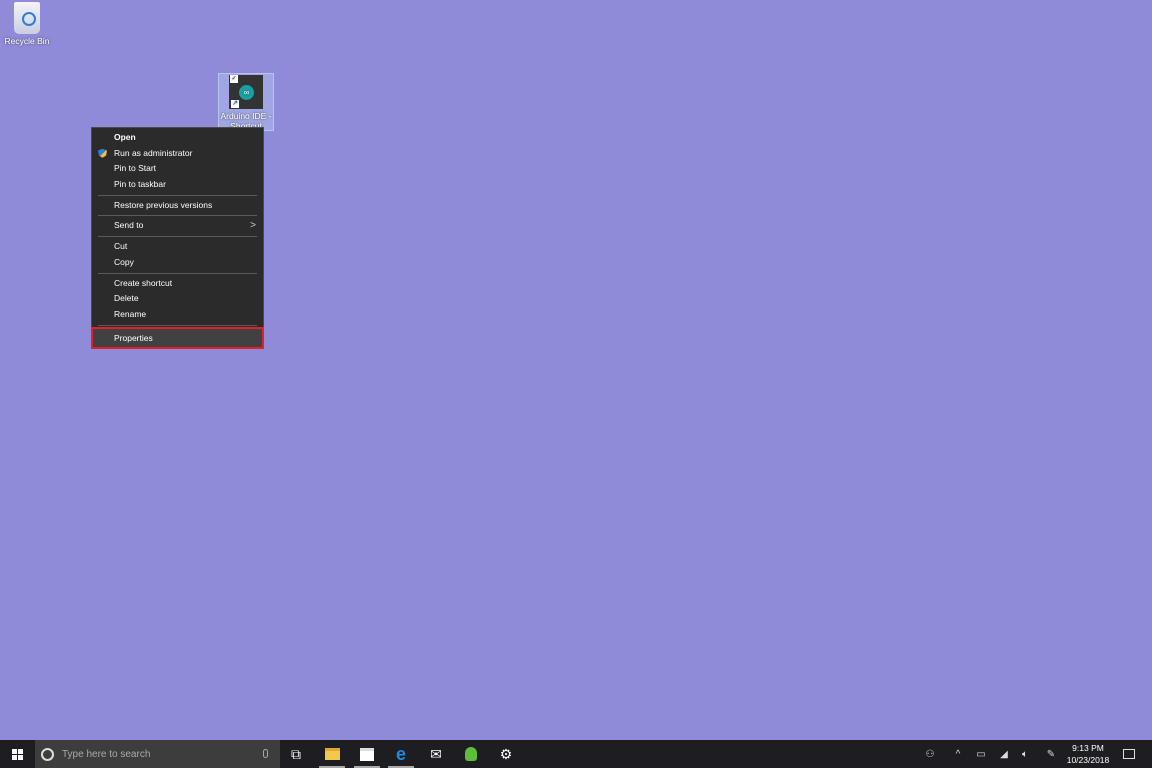 Image resolution: width=1152 pixels, height=768 pixels. Describe the element at coordinates (981, 754) in the screenshot. I see `battery-icon: ▭` at that location.